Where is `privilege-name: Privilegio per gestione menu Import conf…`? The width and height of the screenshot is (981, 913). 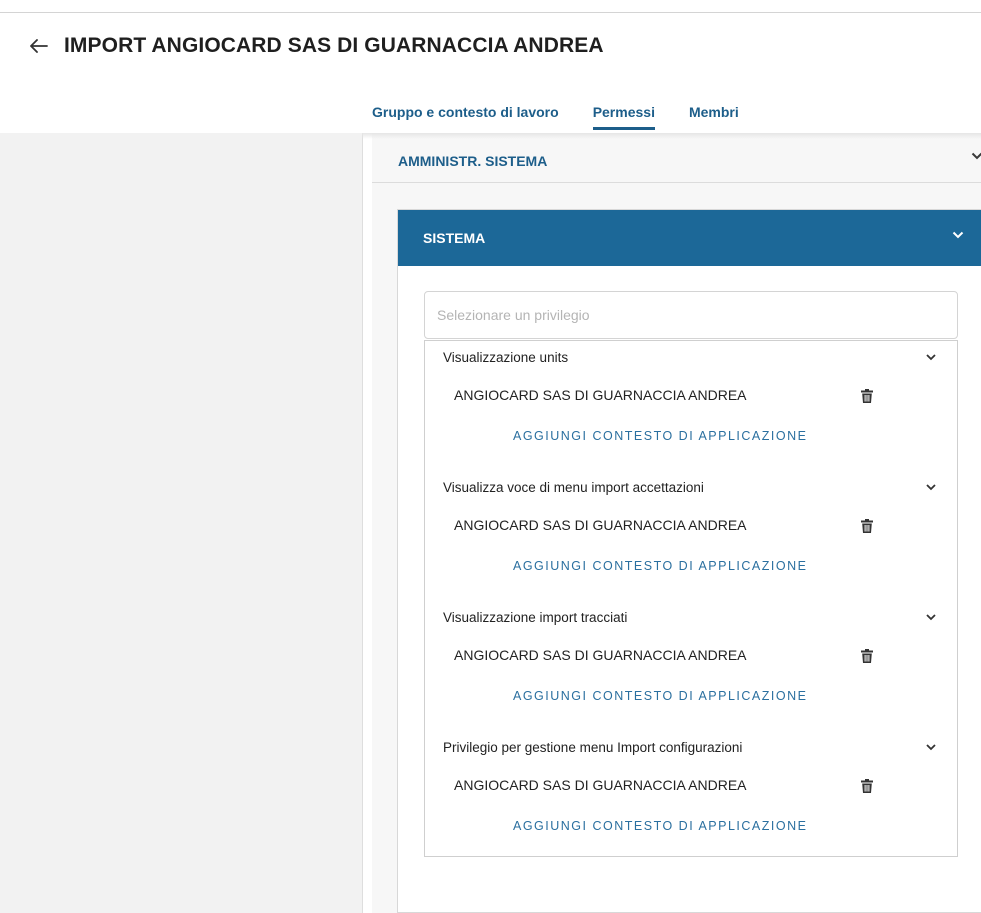
privilege-name: Privilegio per gestione menu Import conf… is located at coordinates (593, 747).